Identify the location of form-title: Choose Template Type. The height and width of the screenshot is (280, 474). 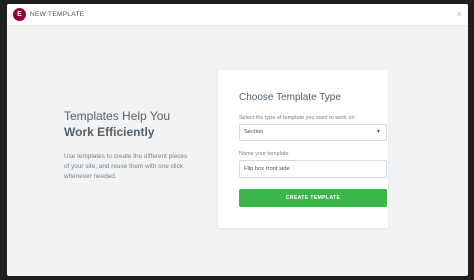
(290, 97).